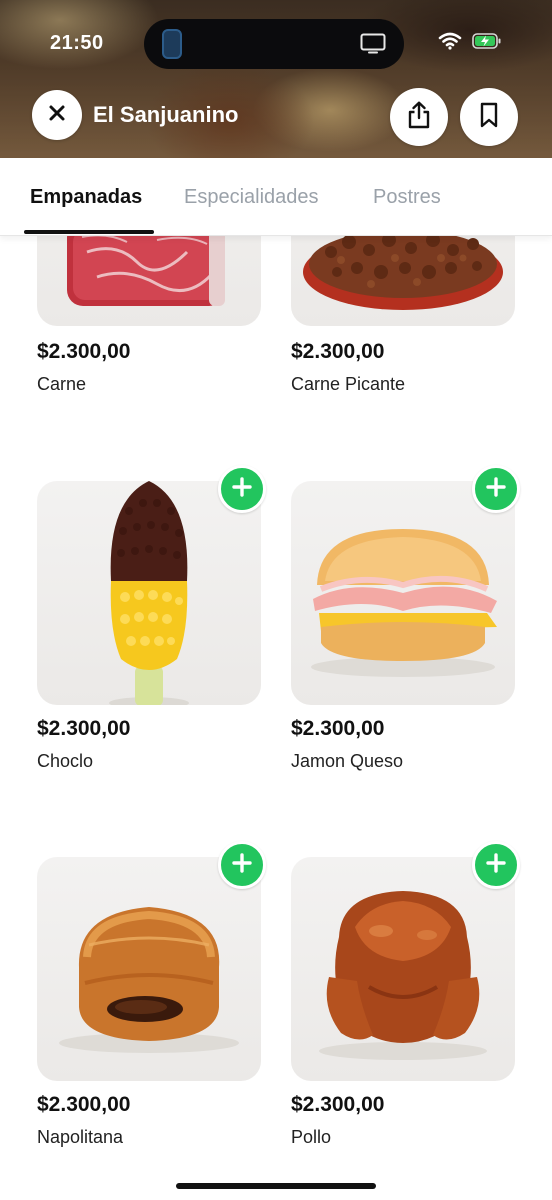 This screenshot has width=552, height=1200. Describe the element at coordinates (403, 969) in the screenshot. I see `roast-chicken-image` at that location.